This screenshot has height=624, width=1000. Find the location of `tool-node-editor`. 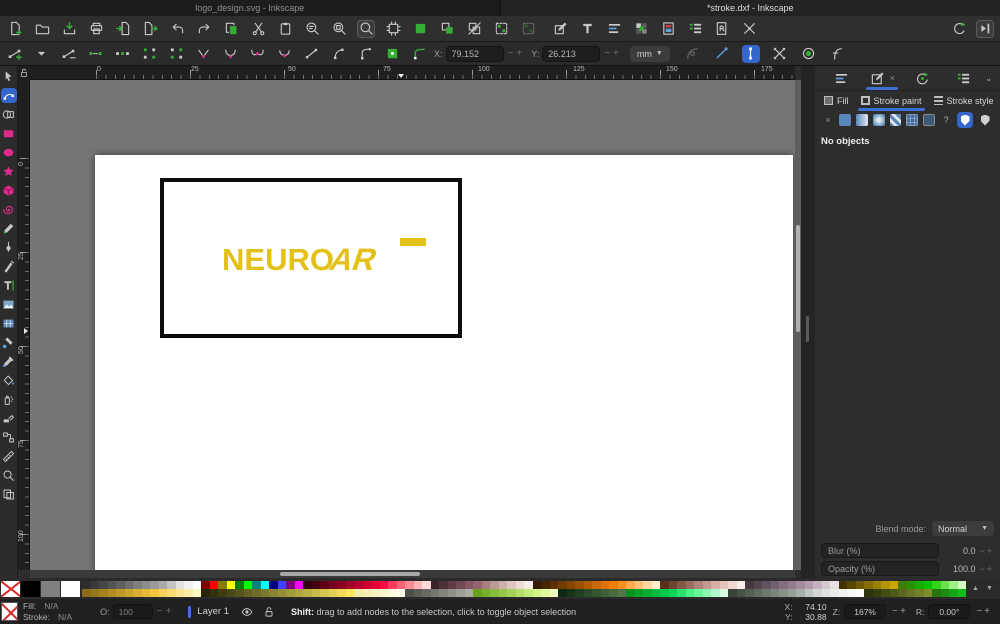

tool-node-editor is located at coordinates (8, 95).